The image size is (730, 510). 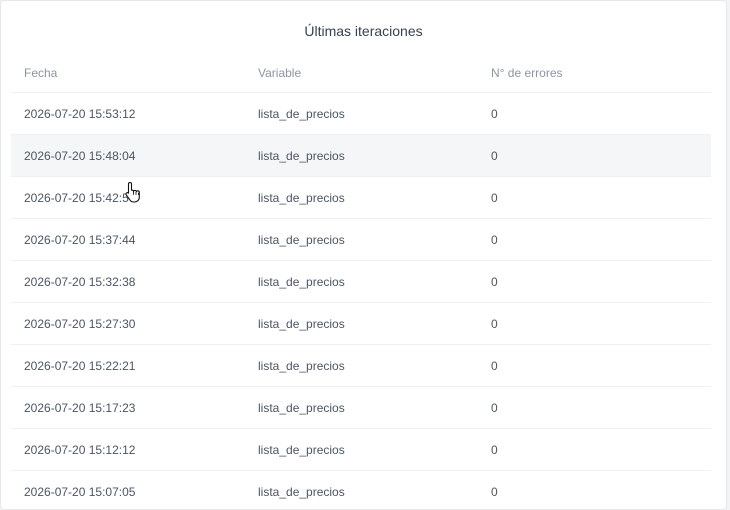 I want to click on cell-fecha: 2026-07-20 15:07:05, so click(x=80, y=491).